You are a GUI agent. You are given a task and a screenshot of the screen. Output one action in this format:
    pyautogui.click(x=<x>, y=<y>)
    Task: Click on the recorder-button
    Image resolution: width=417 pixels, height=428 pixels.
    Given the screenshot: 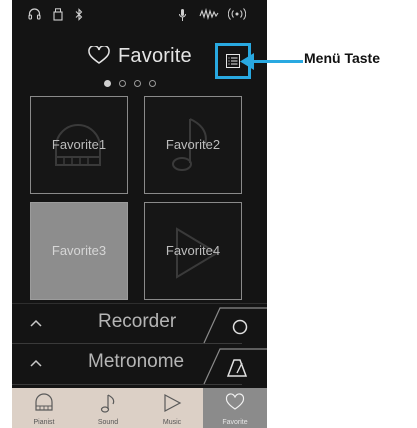 What is the action you would take?
    pyautogui.click(x=234, y=322)
    